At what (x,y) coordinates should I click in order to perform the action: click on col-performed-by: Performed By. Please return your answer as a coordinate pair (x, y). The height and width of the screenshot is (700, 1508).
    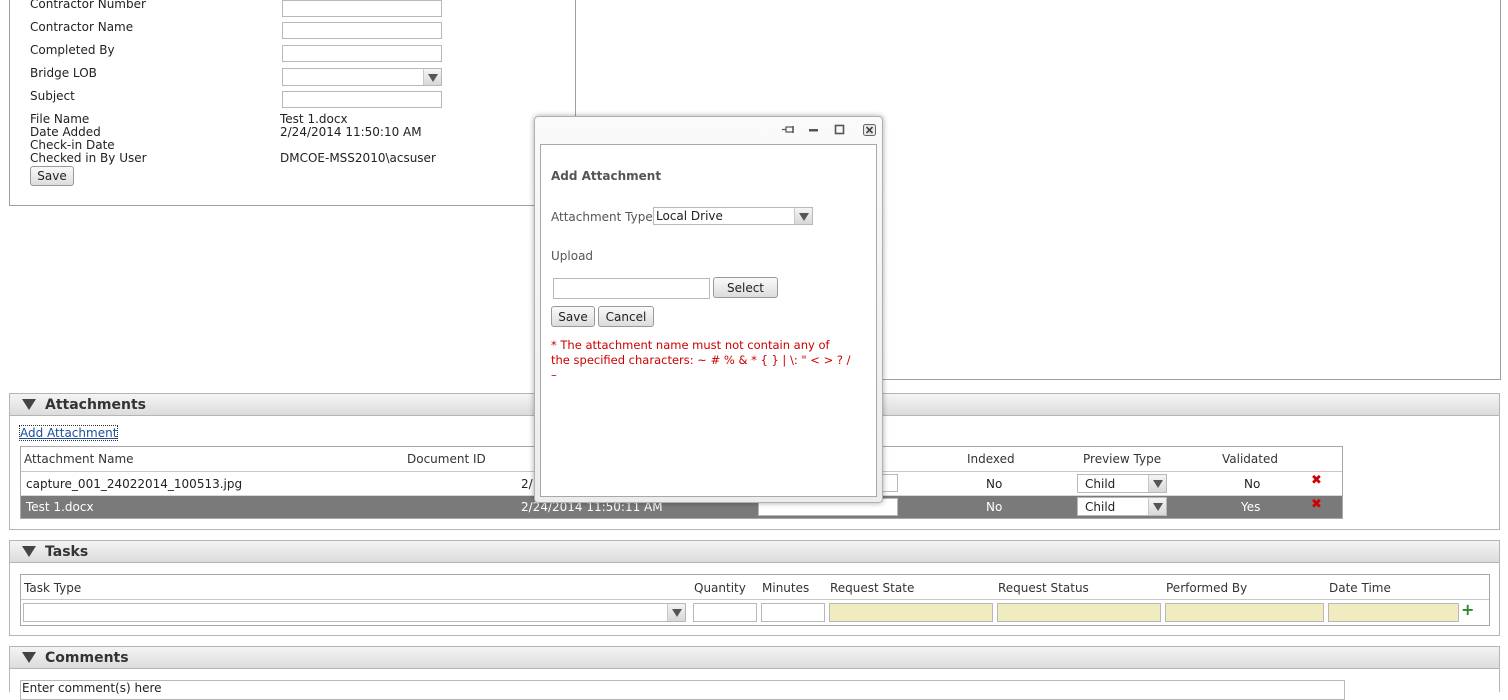
    Looking at the image, I should click on (1206, 588).